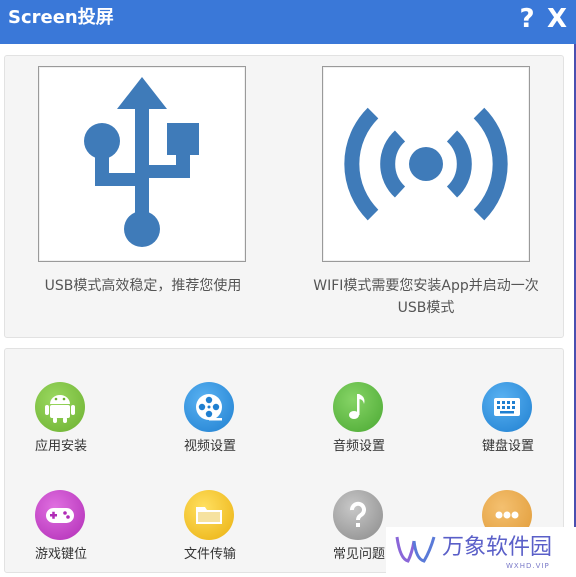 This screenshot has width=576, height=577. What do you see at coordinates (60, 446) in the screenshot?
I see `app-install-label: 应用安装` at bounding box center [60, 446].